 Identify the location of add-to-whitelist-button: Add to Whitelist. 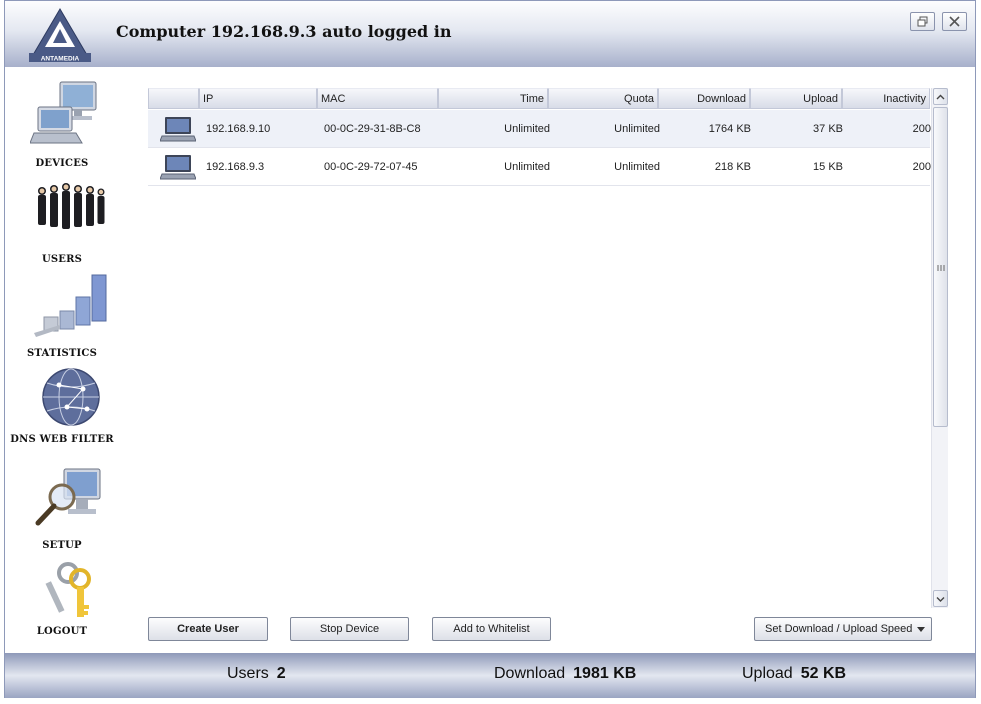
(491, 629).